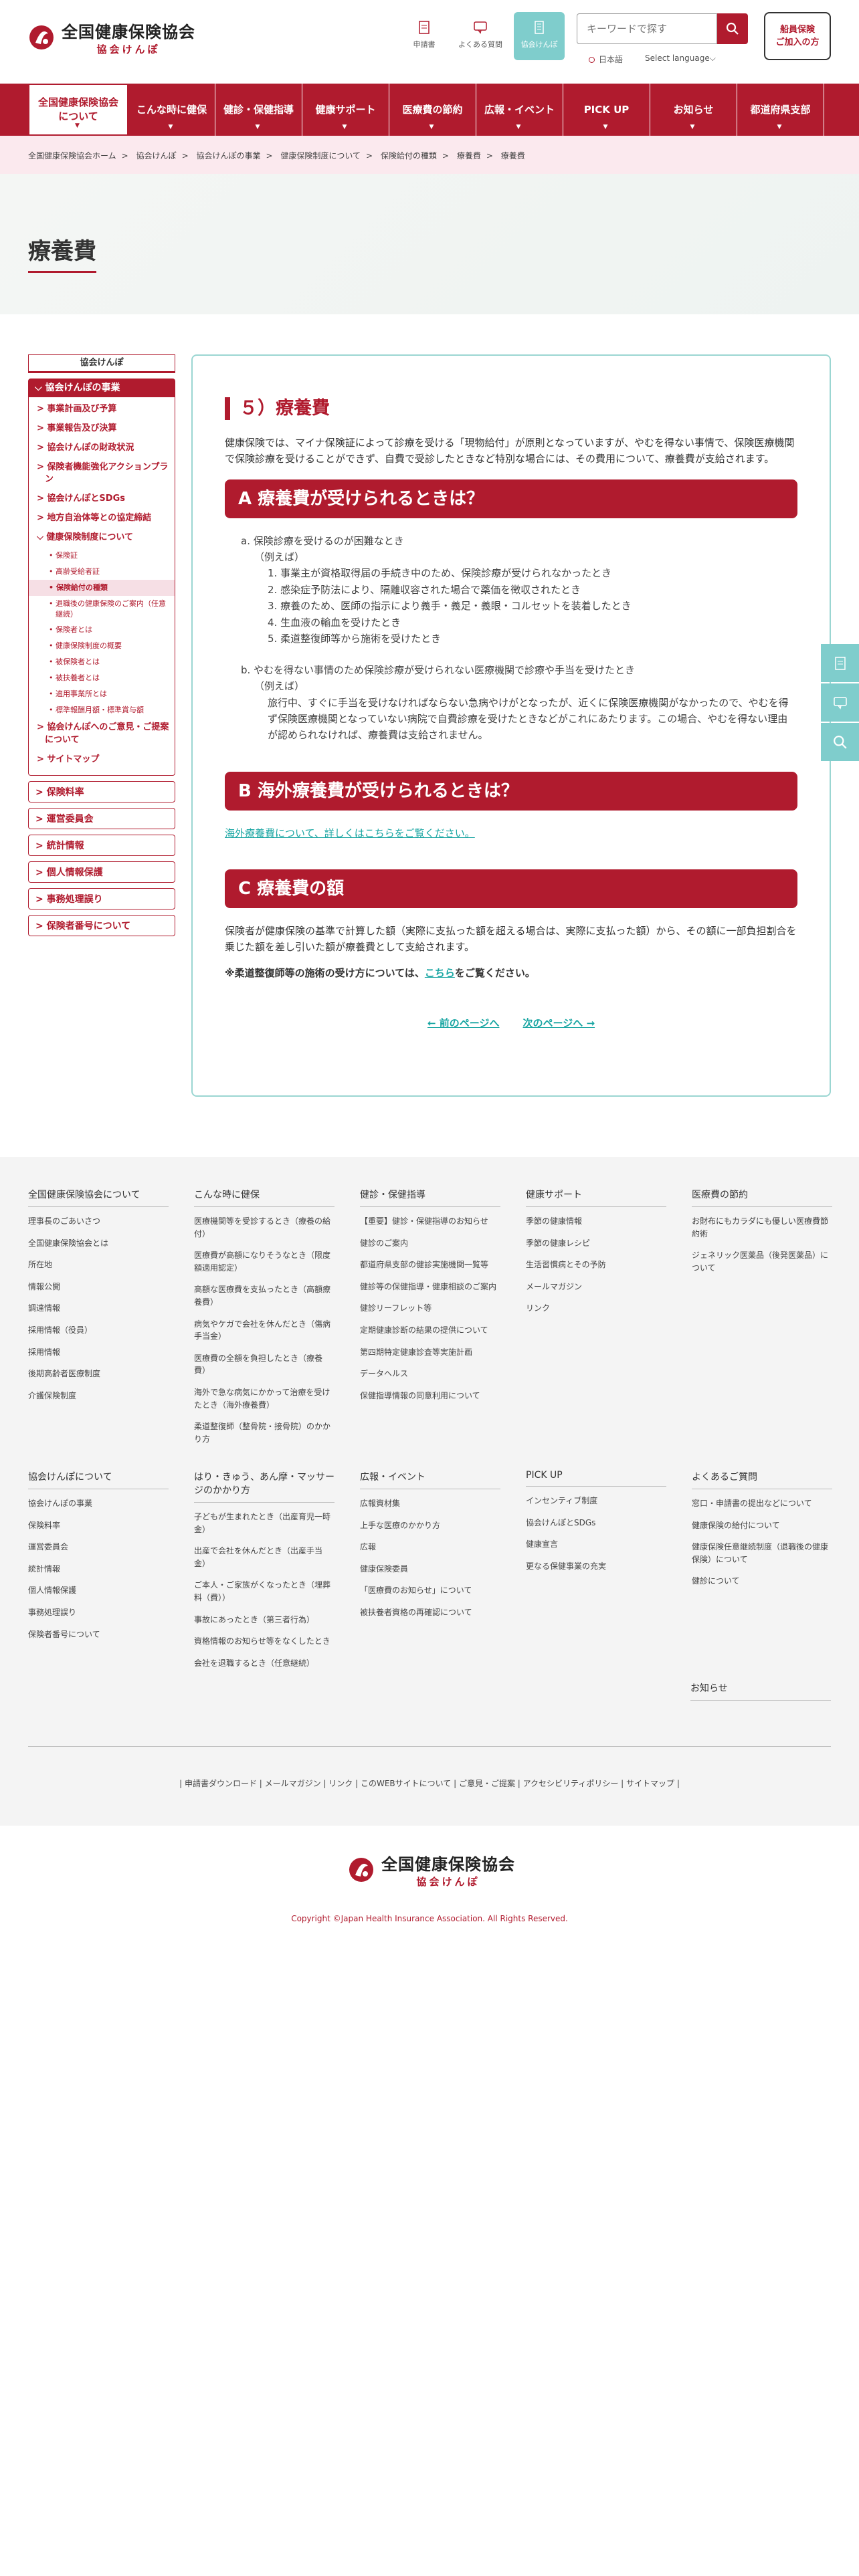  Describe the element at coordinates (430, 1330) in the screenshot. I see `footer-link: 定期健康診断の結果の提供について` at that location.